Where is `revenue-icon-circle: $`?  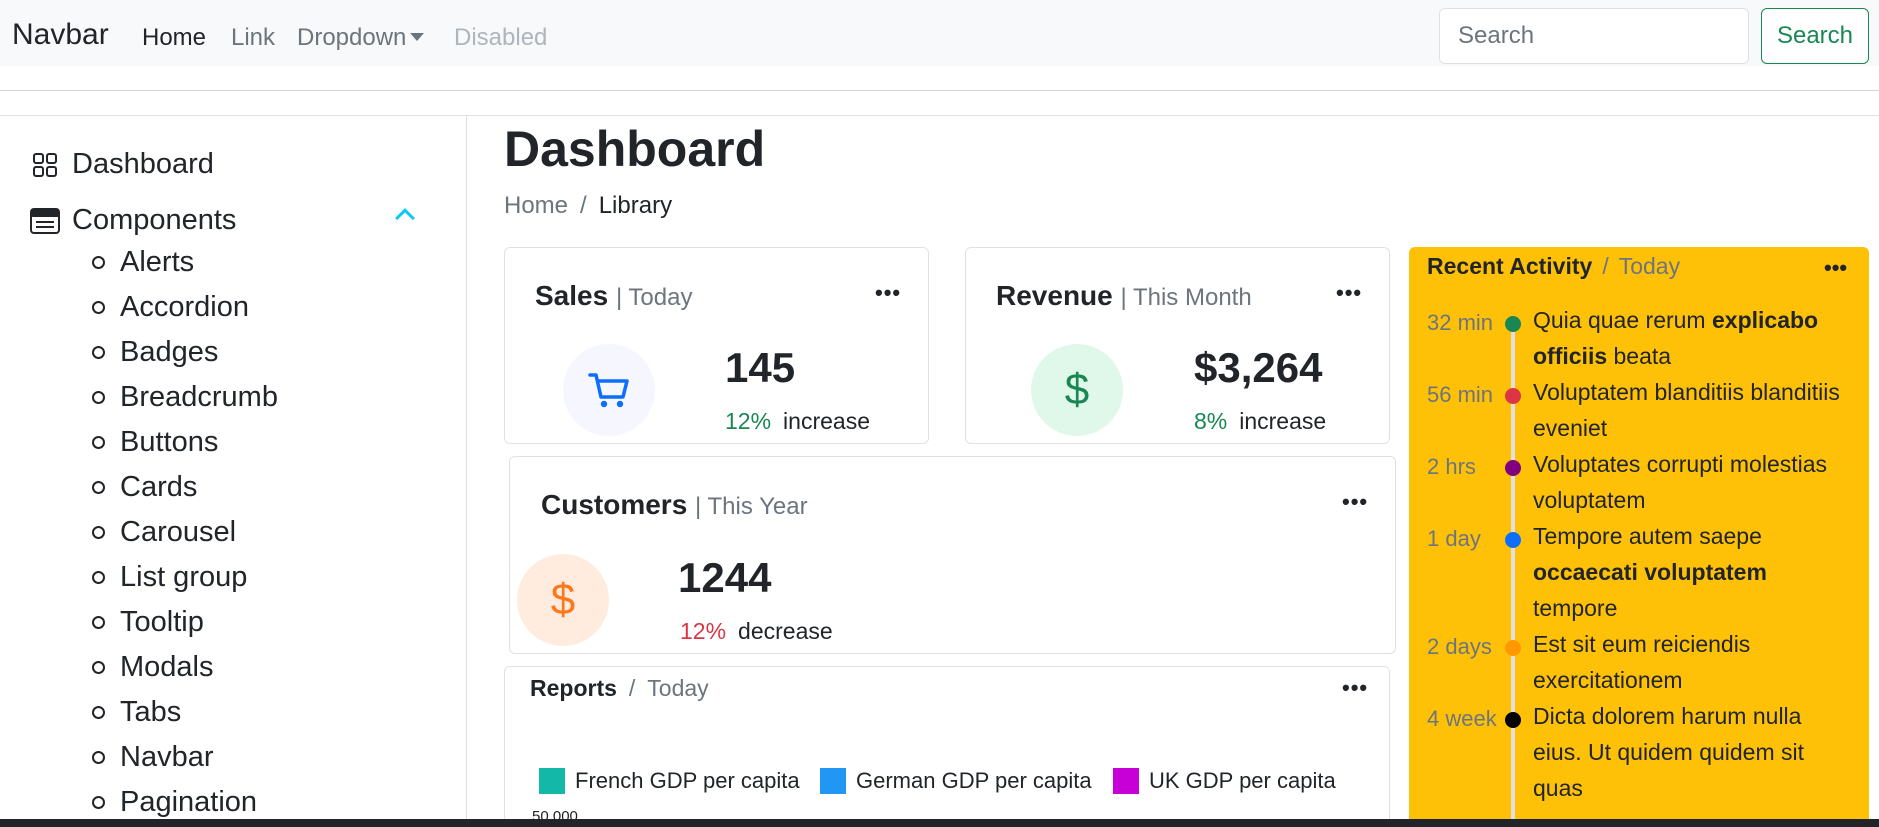 revenue-icon-circle: $ is located at coordinates (1077, 390).